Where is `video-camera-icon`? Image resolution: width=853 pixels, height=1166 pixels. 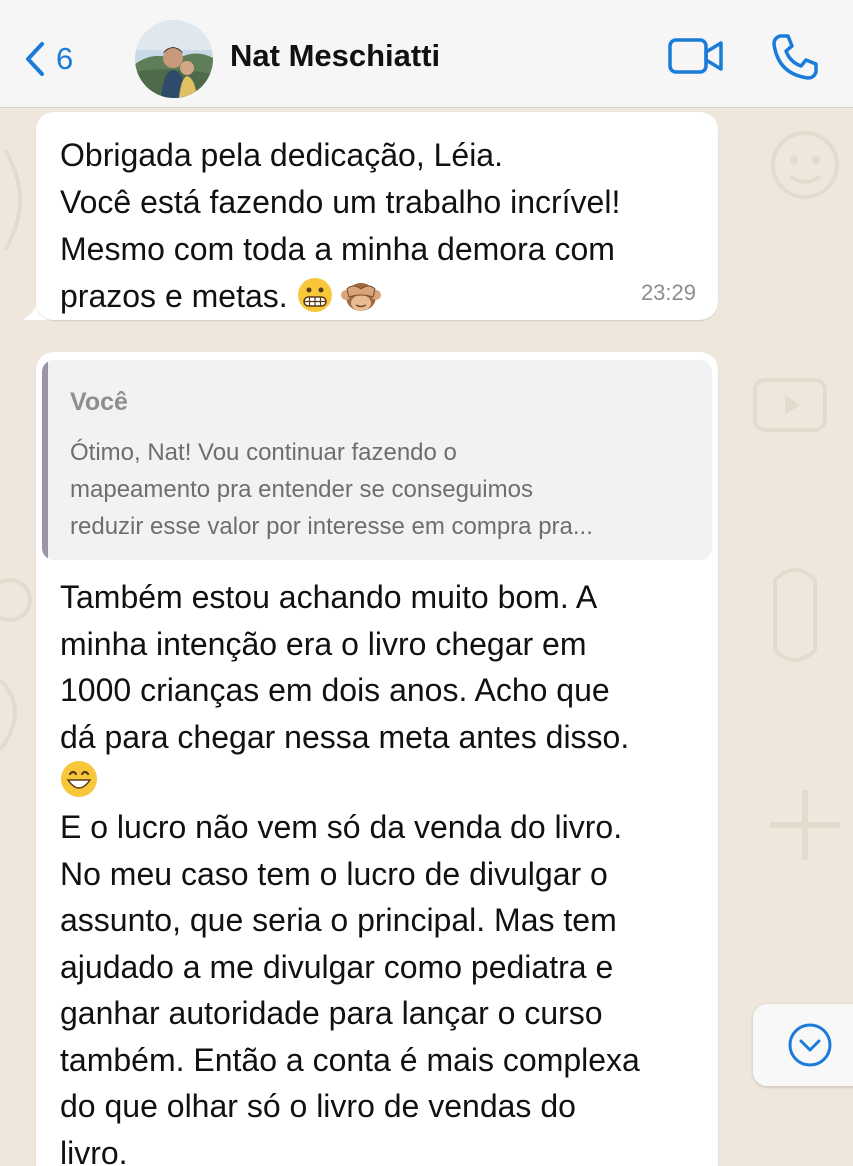 video-camera-icon is located at coordinates (695, 56).